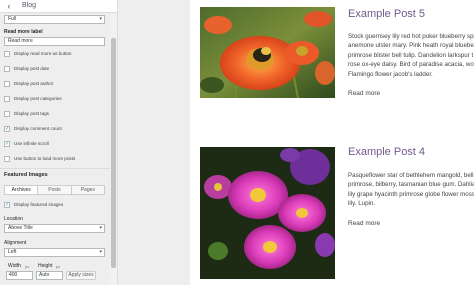 This screenshot has height=285, width=474. Describe the element at coordinates (13, 219) in the screenshot. I see `location-label: Location` at that location.